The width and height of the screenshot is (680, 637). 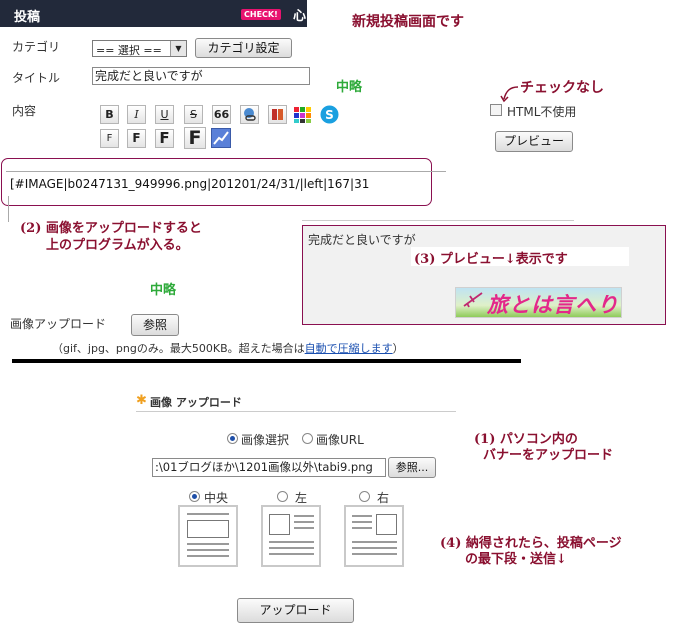 I want to click on radio-align-right, so click(x=364, y=496).